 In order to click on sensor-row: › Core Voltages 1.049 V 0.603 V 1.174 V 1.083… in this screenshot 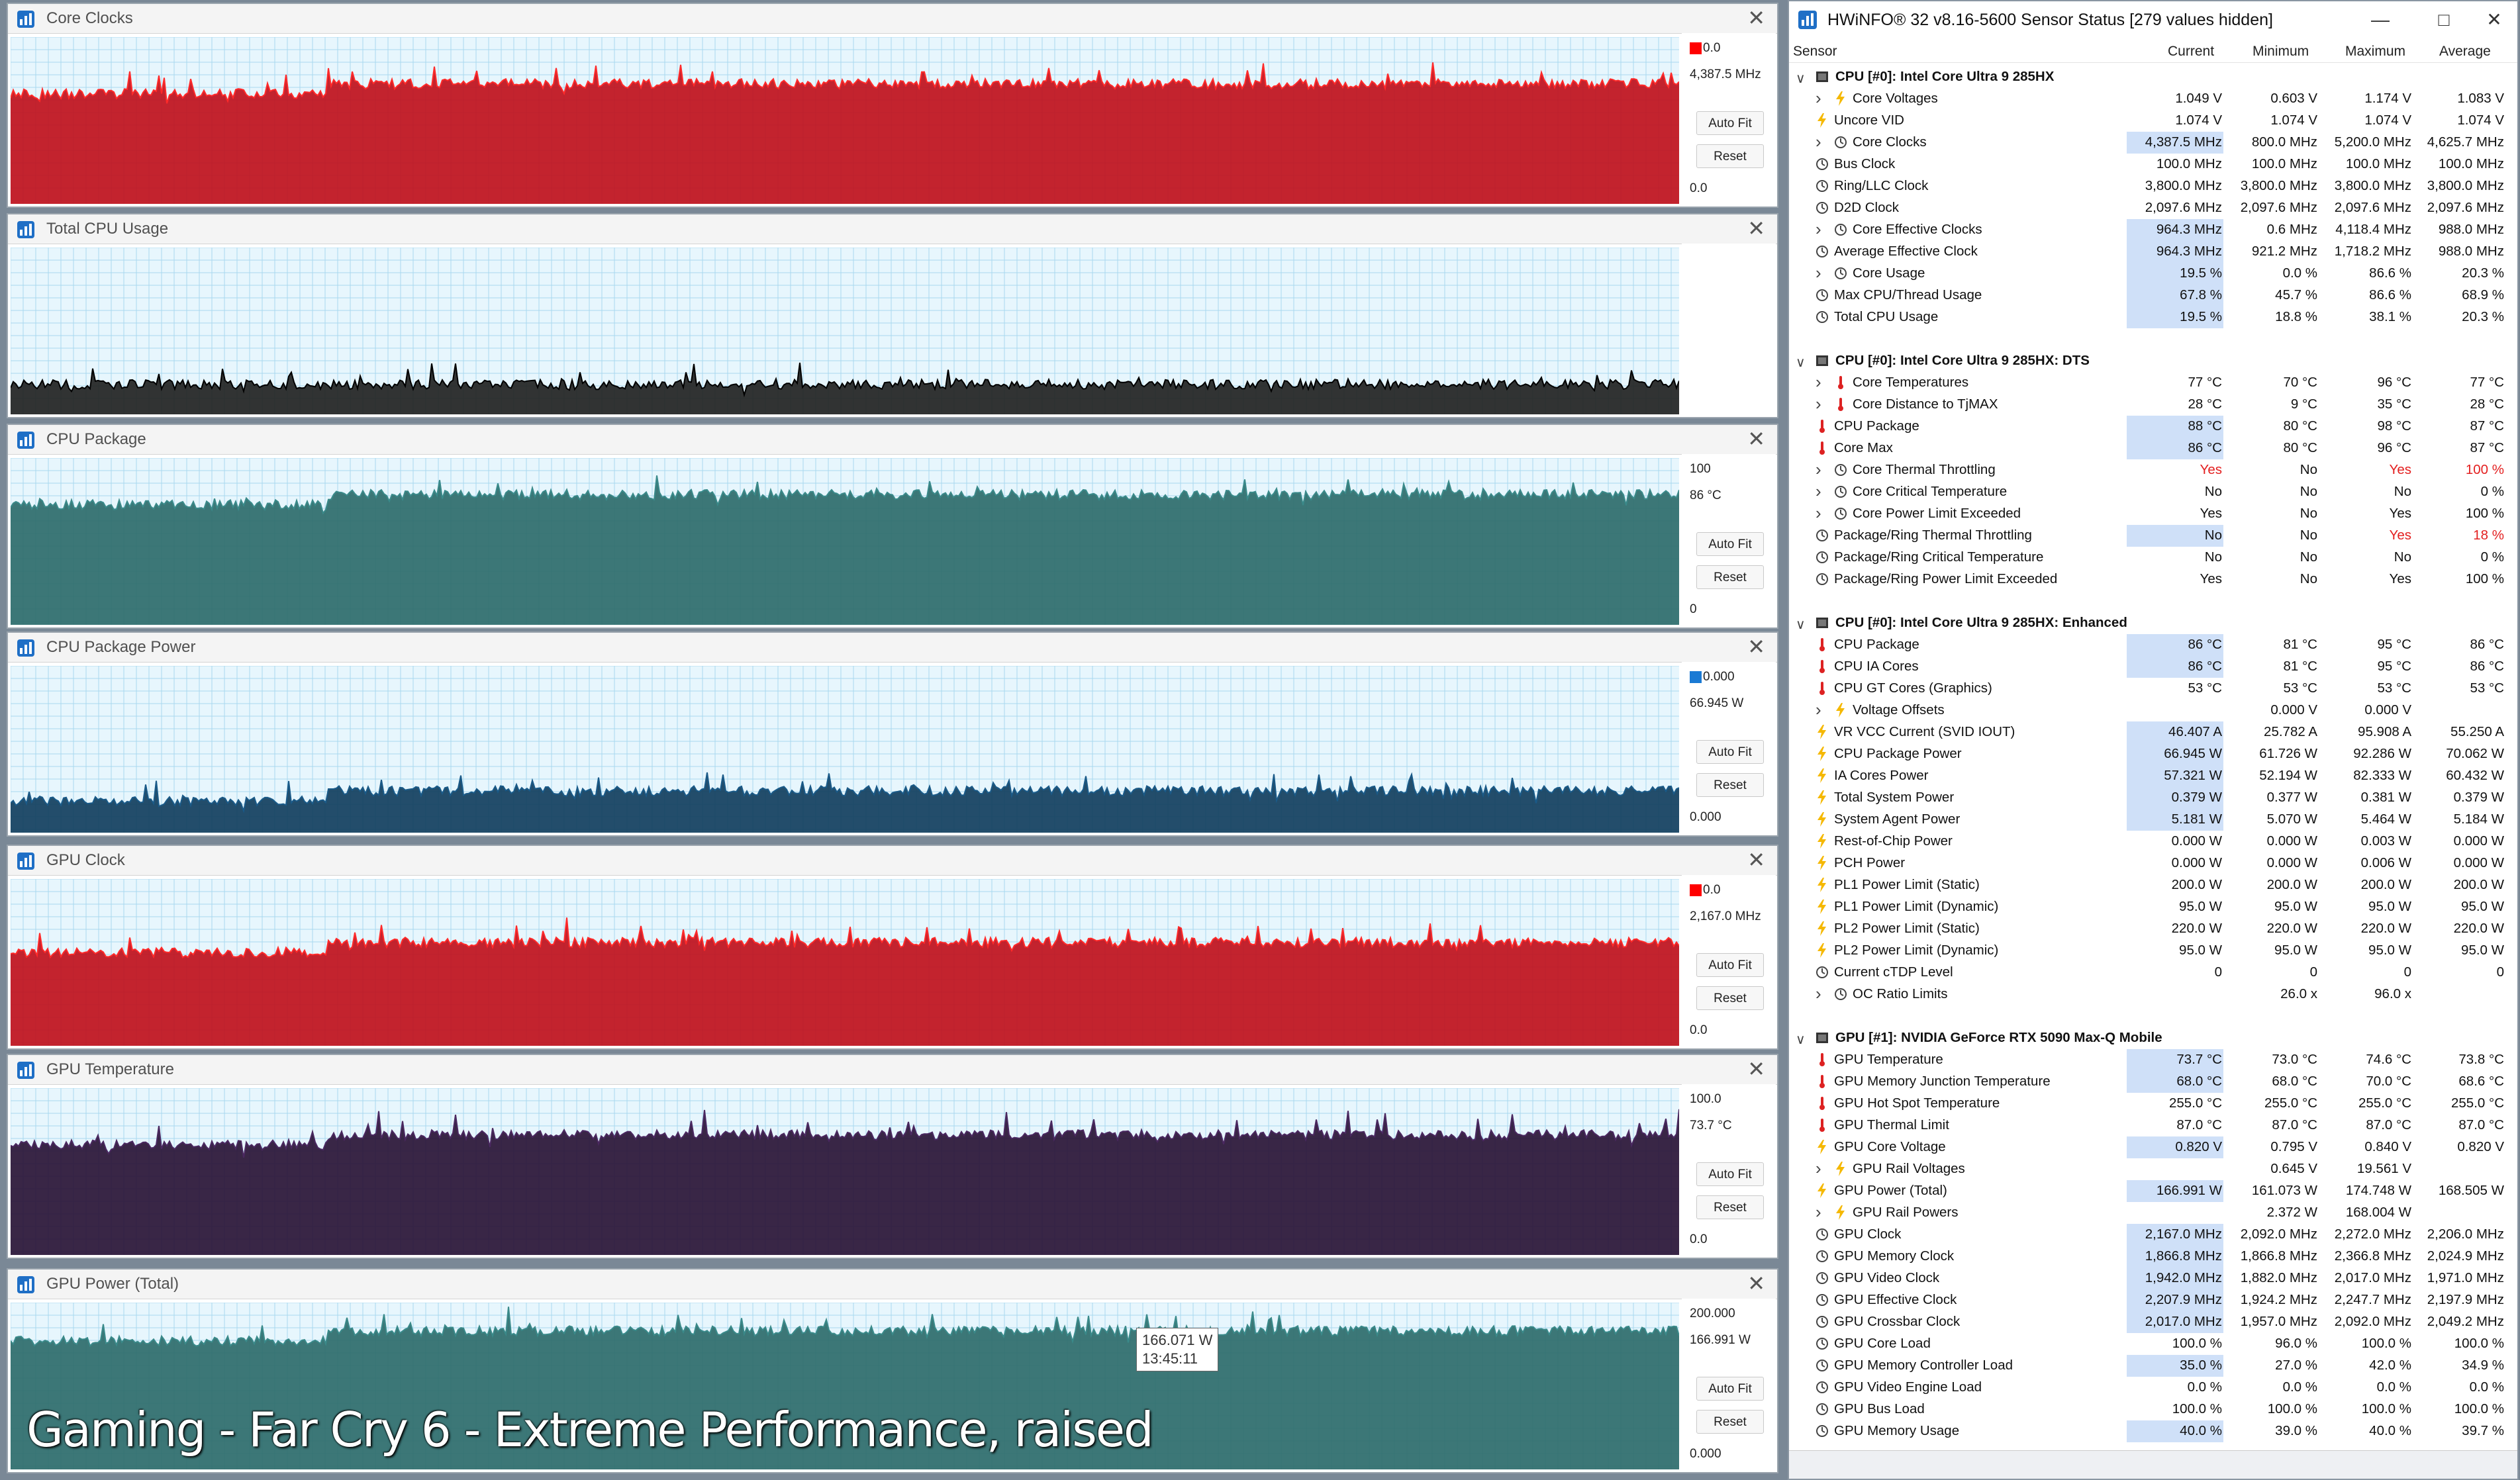, I will do `click(2153, 99)`.